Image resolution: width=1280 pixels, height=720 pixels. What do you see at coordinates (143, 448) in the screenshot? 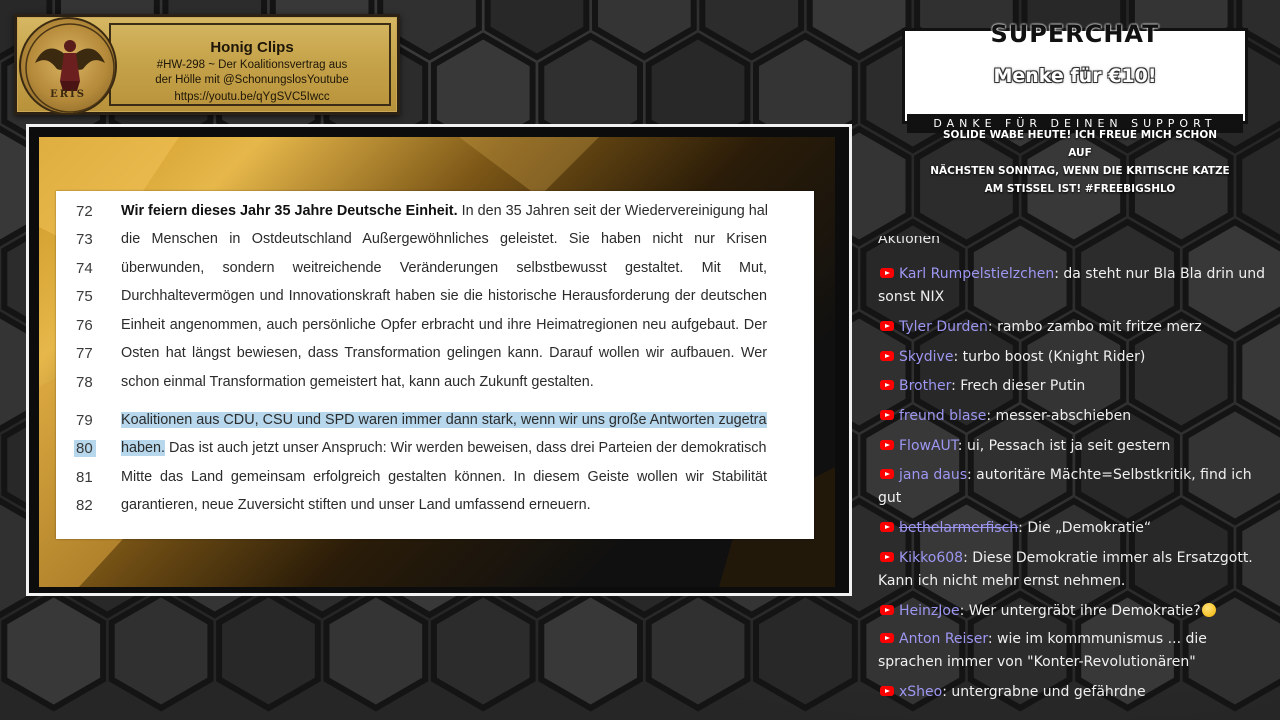
I see `highlighted-text: haben.` at bounding box center [143, 448].